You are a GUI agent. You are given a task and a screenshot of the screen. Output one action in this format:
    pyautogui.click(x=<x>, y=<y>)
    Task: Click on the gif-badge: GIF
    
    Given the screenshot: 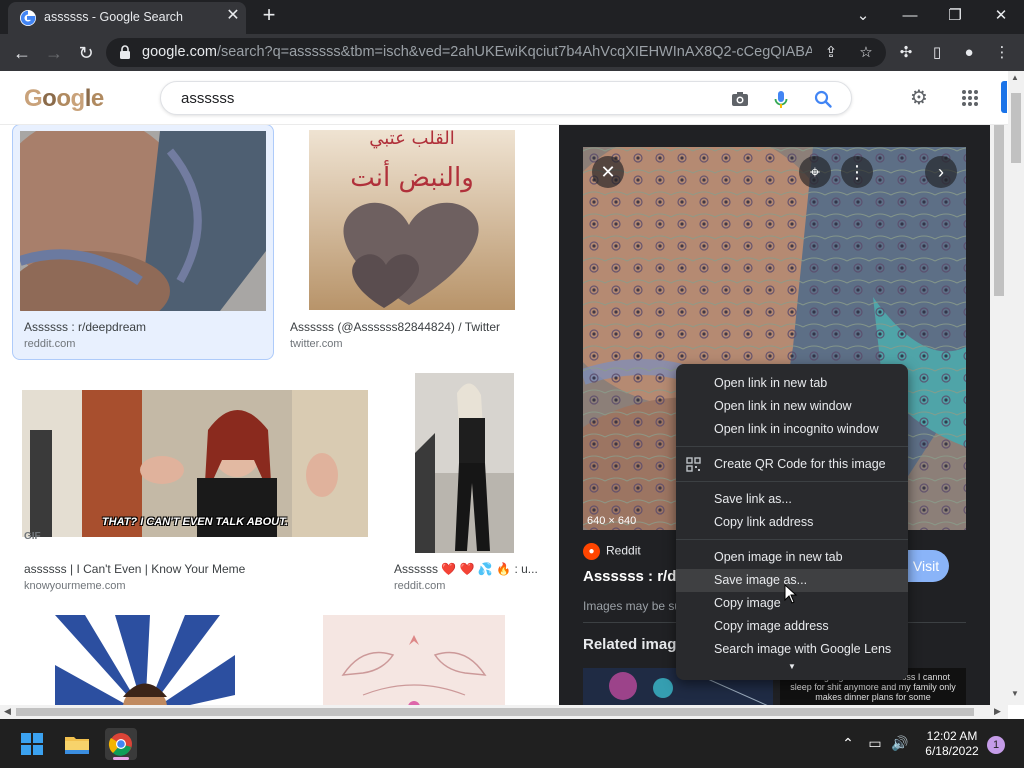 What is the action you would take?
    pyautogui.click(x=32, y=536)
    